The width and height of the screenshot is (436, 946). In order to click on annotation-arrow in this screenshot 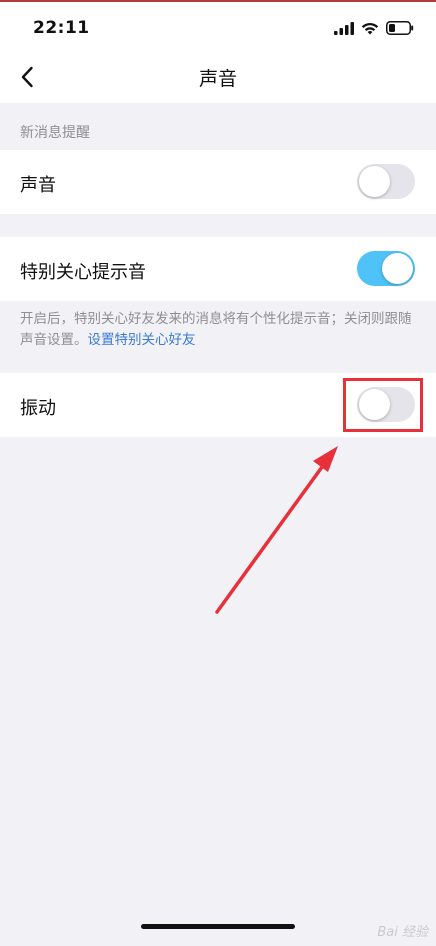, I will do `click(276, 530)`.